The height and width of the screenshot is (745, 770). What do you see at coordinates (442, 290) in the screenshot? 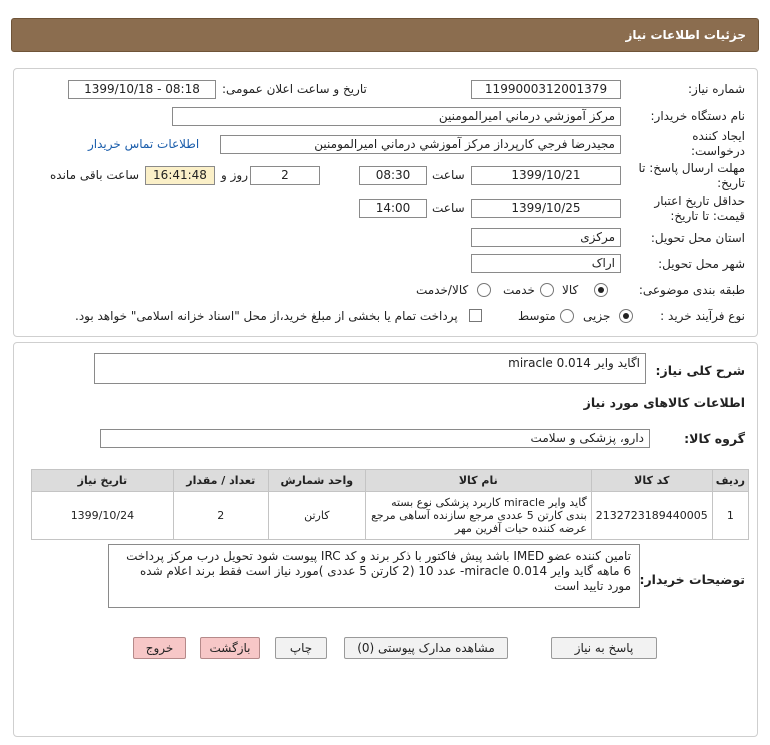
I see `category-option-goods-service: کالا/خدمت` at bounding box center [442, 290].